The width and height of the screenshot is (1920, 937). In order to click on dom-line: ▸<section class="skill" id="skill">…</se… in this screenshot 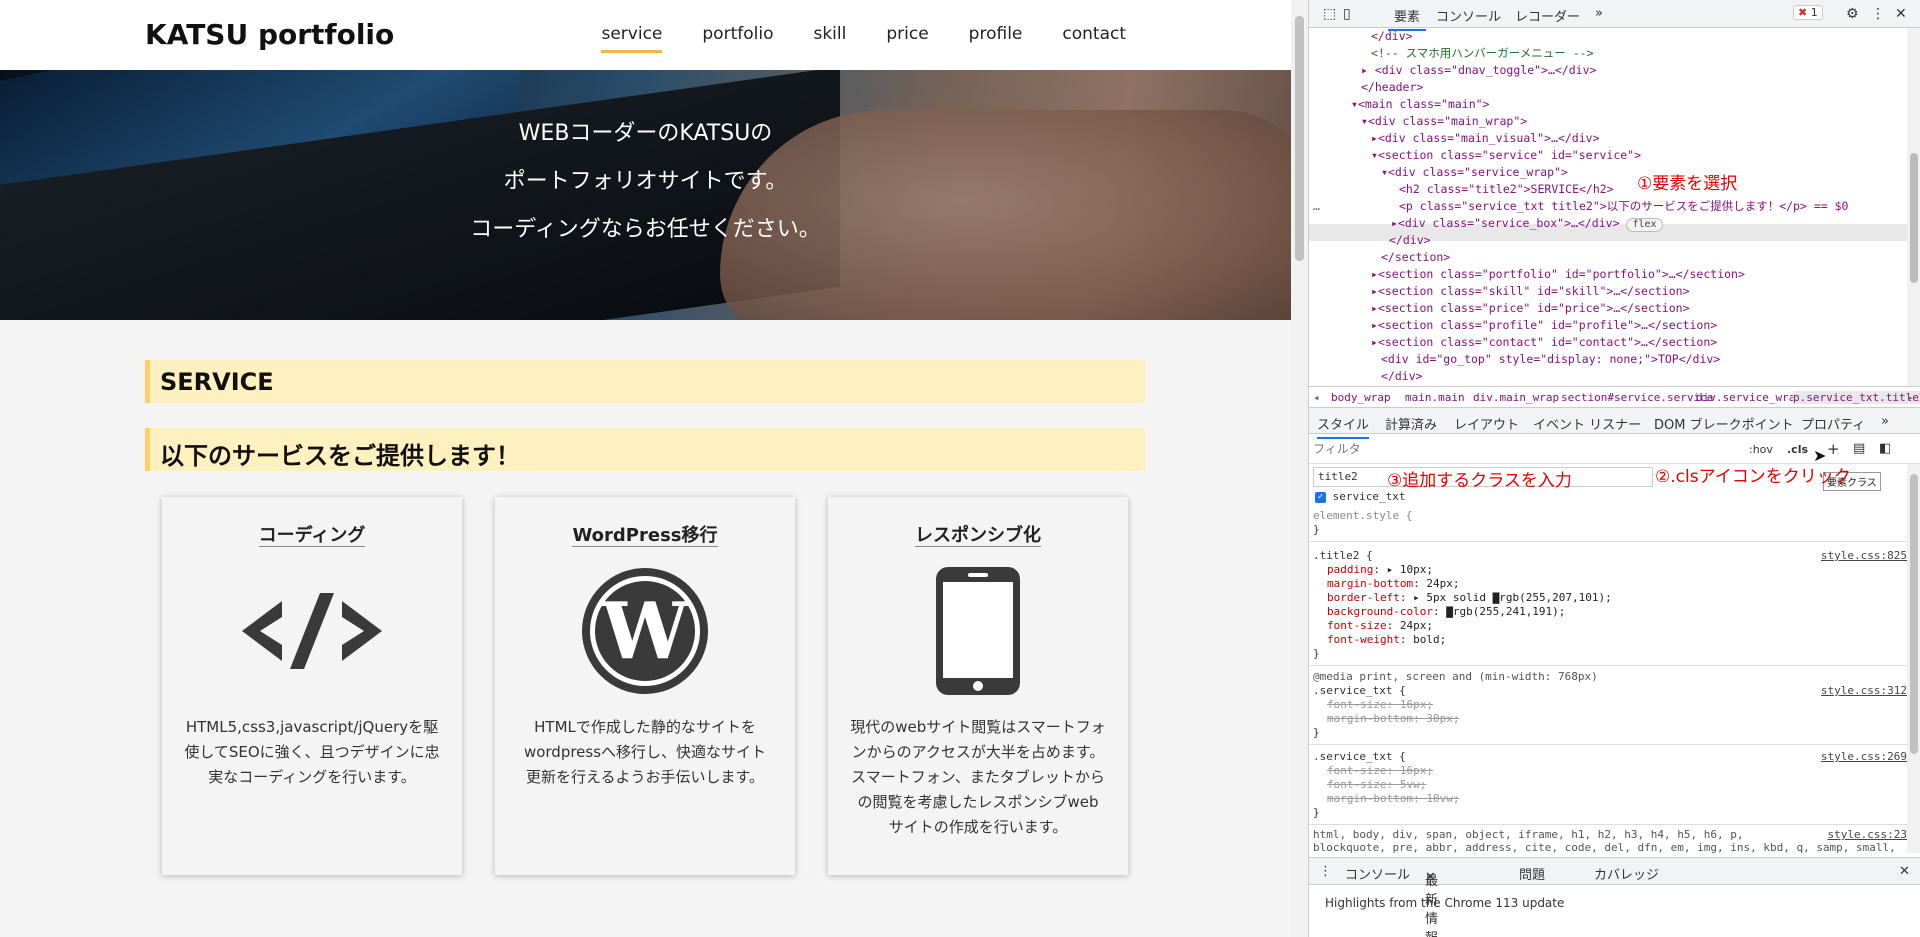, I will do `click(1530, 291)`.